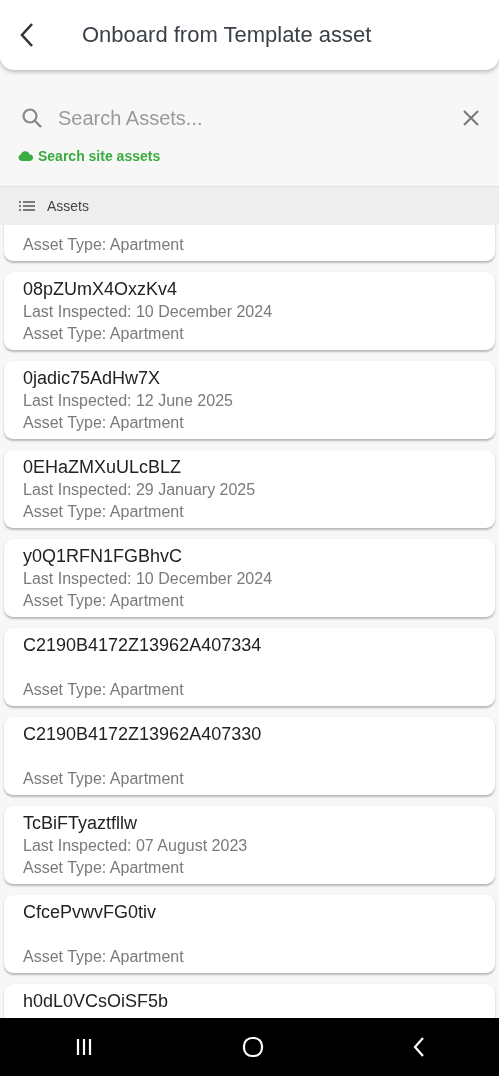 The width and height of the screenshot is (499, 1076). What do you see at coordinates (418, 1047) in the screenshot?
I see `back-icon` at bounding box center [418, 1047].